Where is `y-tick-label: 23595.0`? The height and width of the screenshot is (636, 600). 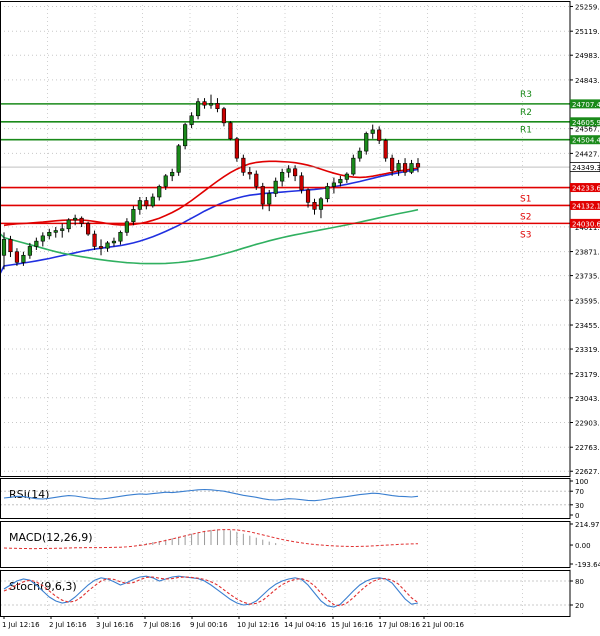 y-tick-label: 23595.0 is located at coordinates (587, 301).